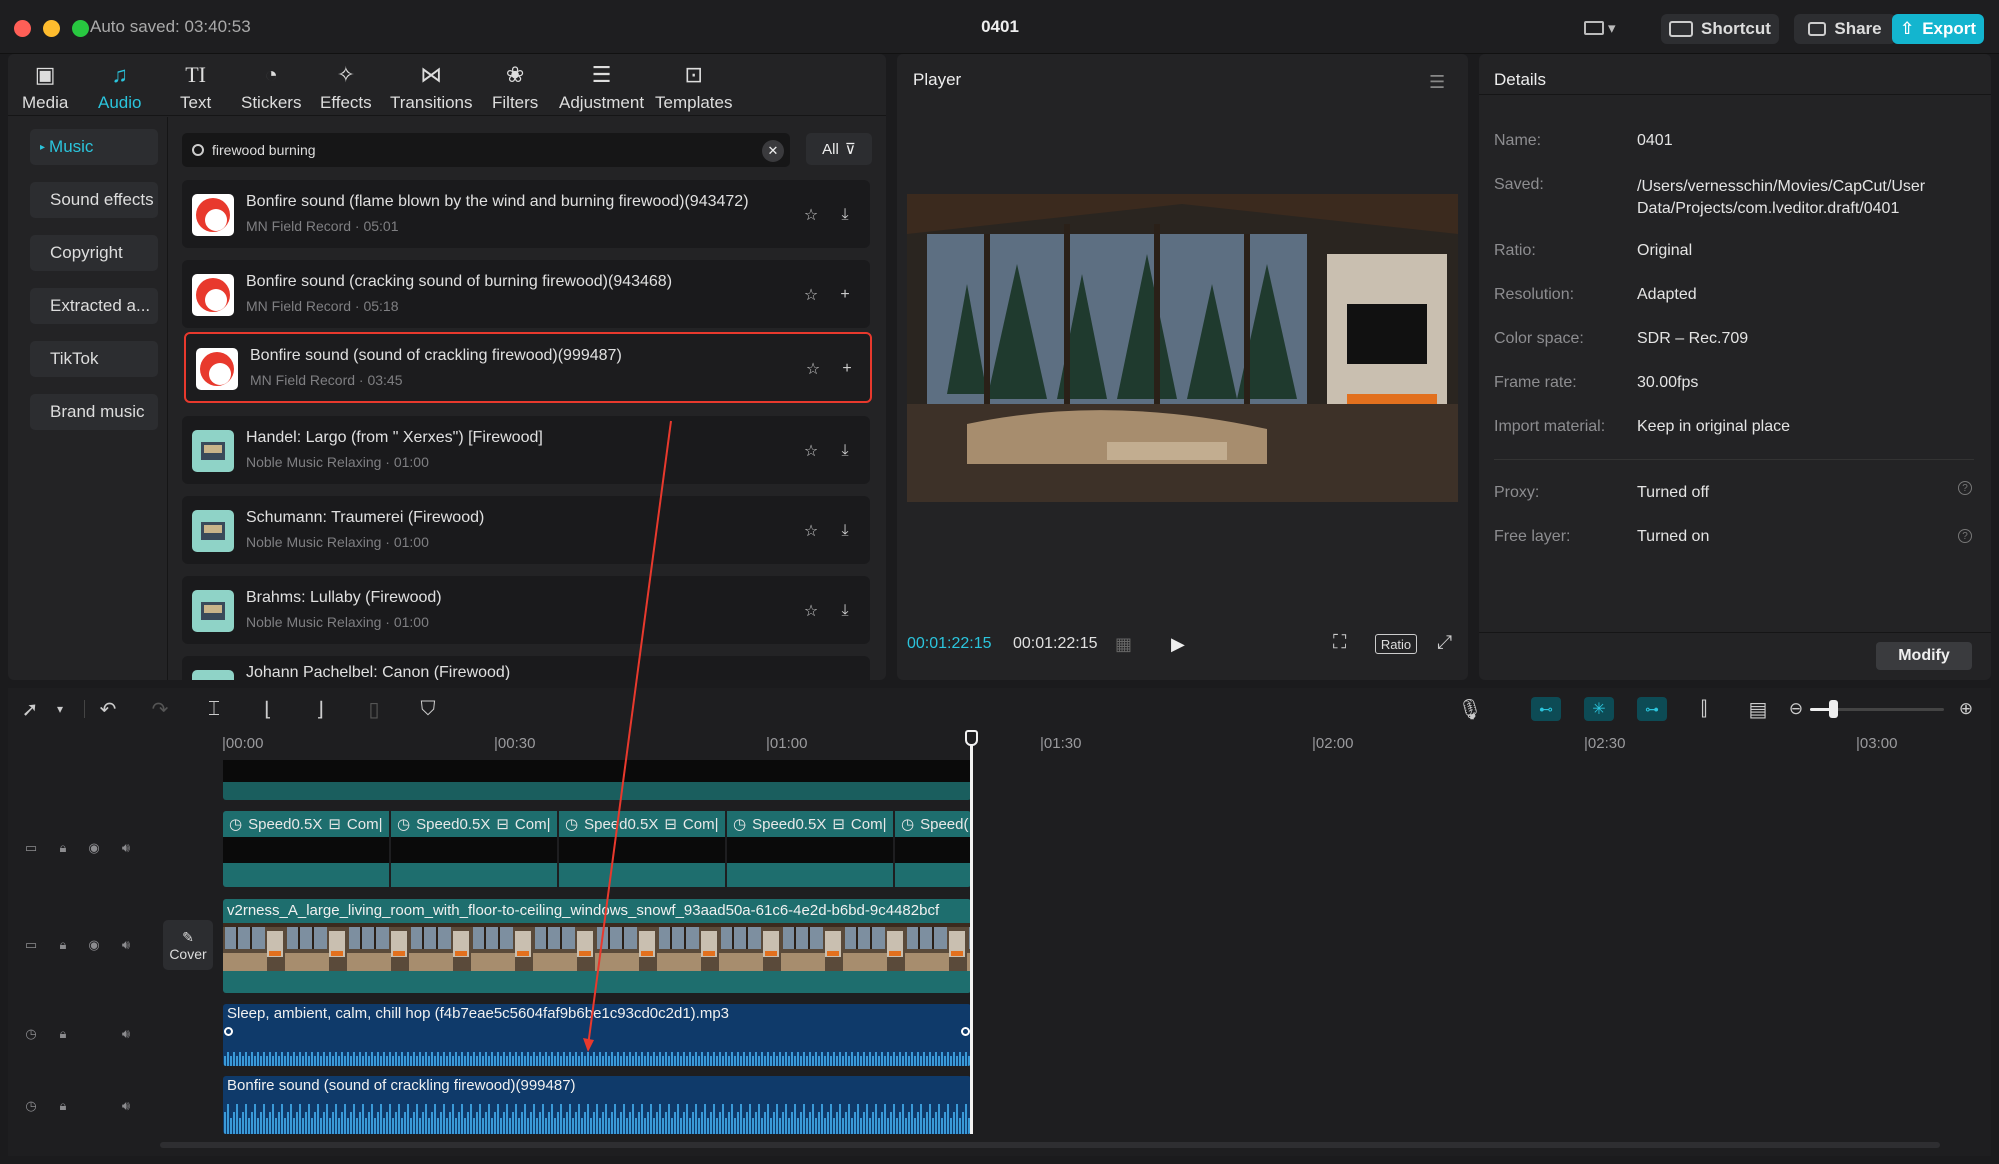 The image size is (1999, 1164). What do you see at coordinates (31, 944) in the screenshot?
I see `video-track-icon: ▭` at bounding box center [31, 944].